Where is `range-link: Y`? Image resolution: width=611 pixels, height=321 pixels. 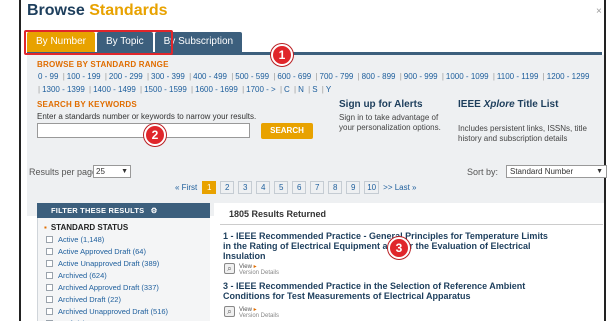
range-link: Y is located at coordinates (328, 89).